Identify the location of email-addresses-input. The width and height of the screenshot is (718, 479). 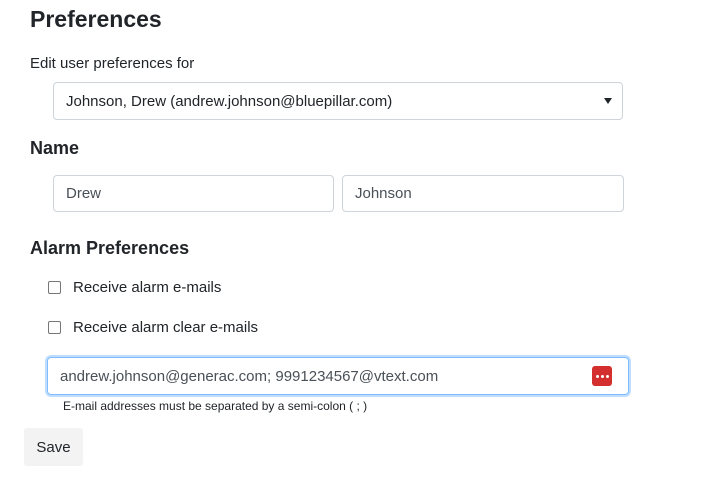
(318, 376).